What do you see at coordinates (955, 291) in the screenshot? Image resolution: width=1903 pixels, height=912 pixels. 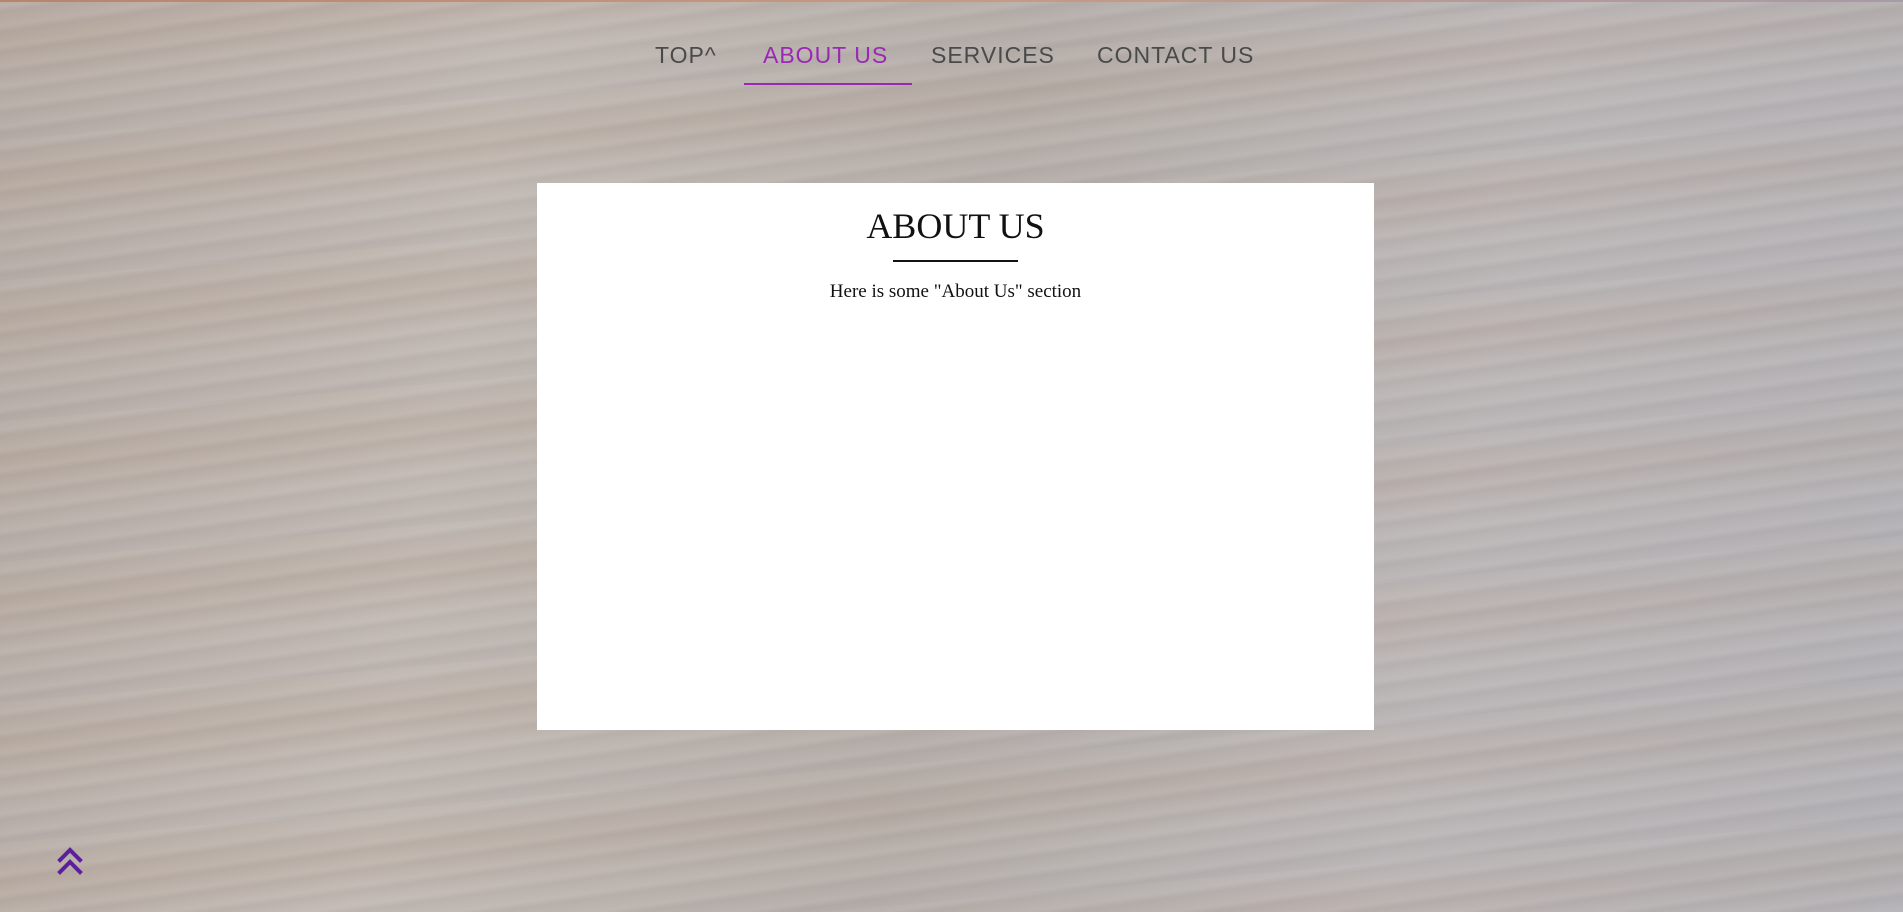 I see `section-body-text: Here is some "About Us" section` at bounding box center [955, 291].